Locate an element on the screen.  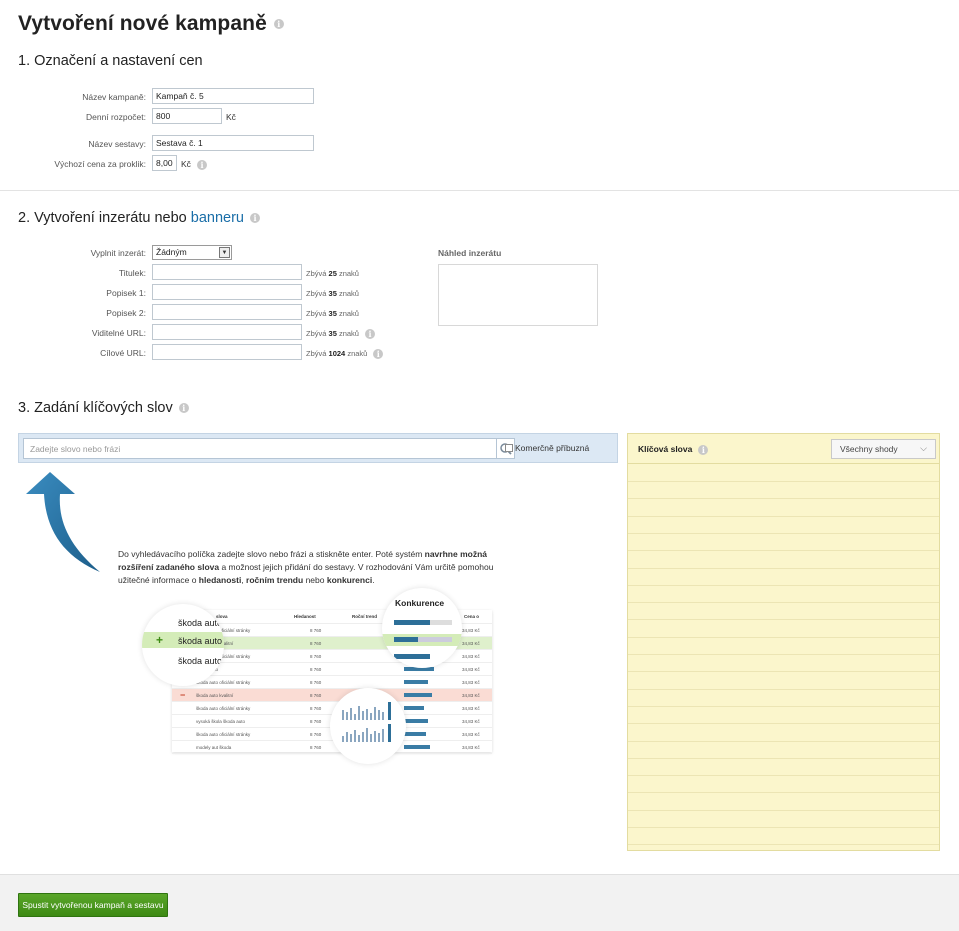
illustration-word: vysoká škola škoda auto is located at coordinates (221, 721).